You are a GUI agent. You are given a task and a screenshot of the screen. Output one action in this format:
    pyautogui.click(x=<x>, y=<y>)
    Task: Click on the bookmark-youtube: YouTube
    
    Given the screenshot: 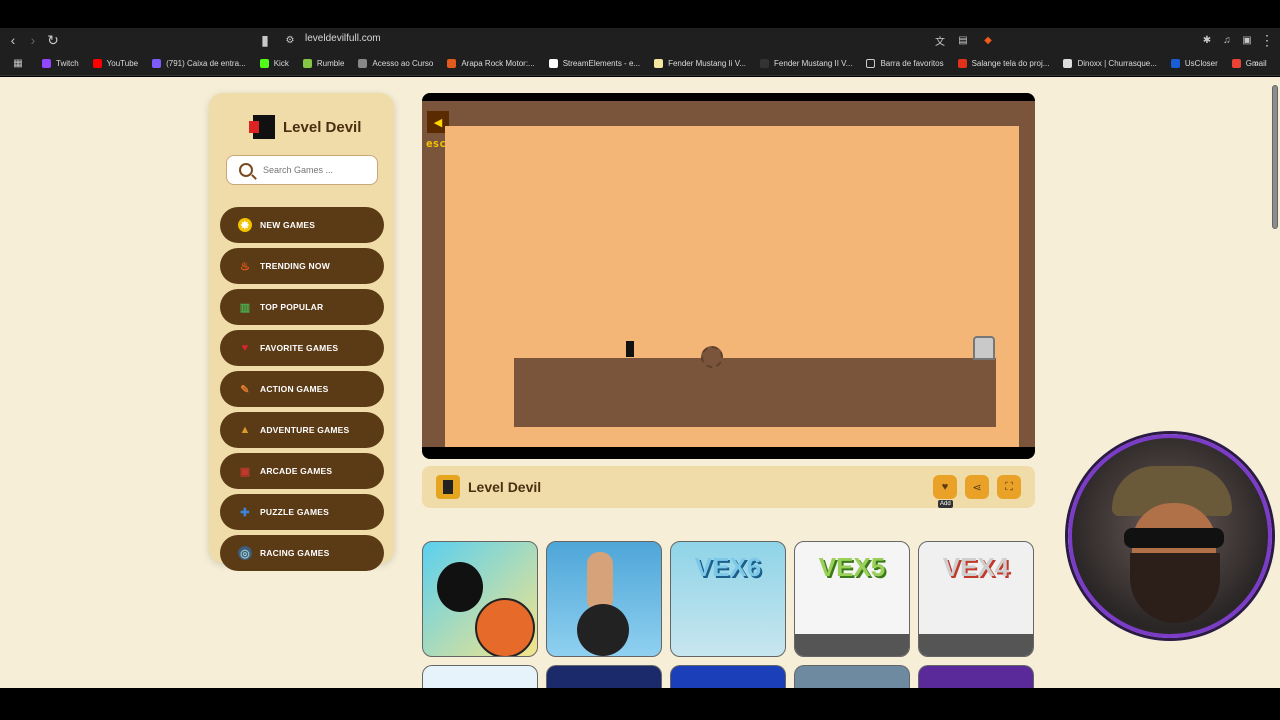 What is the action you would take?
    pyautogui.click(x=115, y=63)
    